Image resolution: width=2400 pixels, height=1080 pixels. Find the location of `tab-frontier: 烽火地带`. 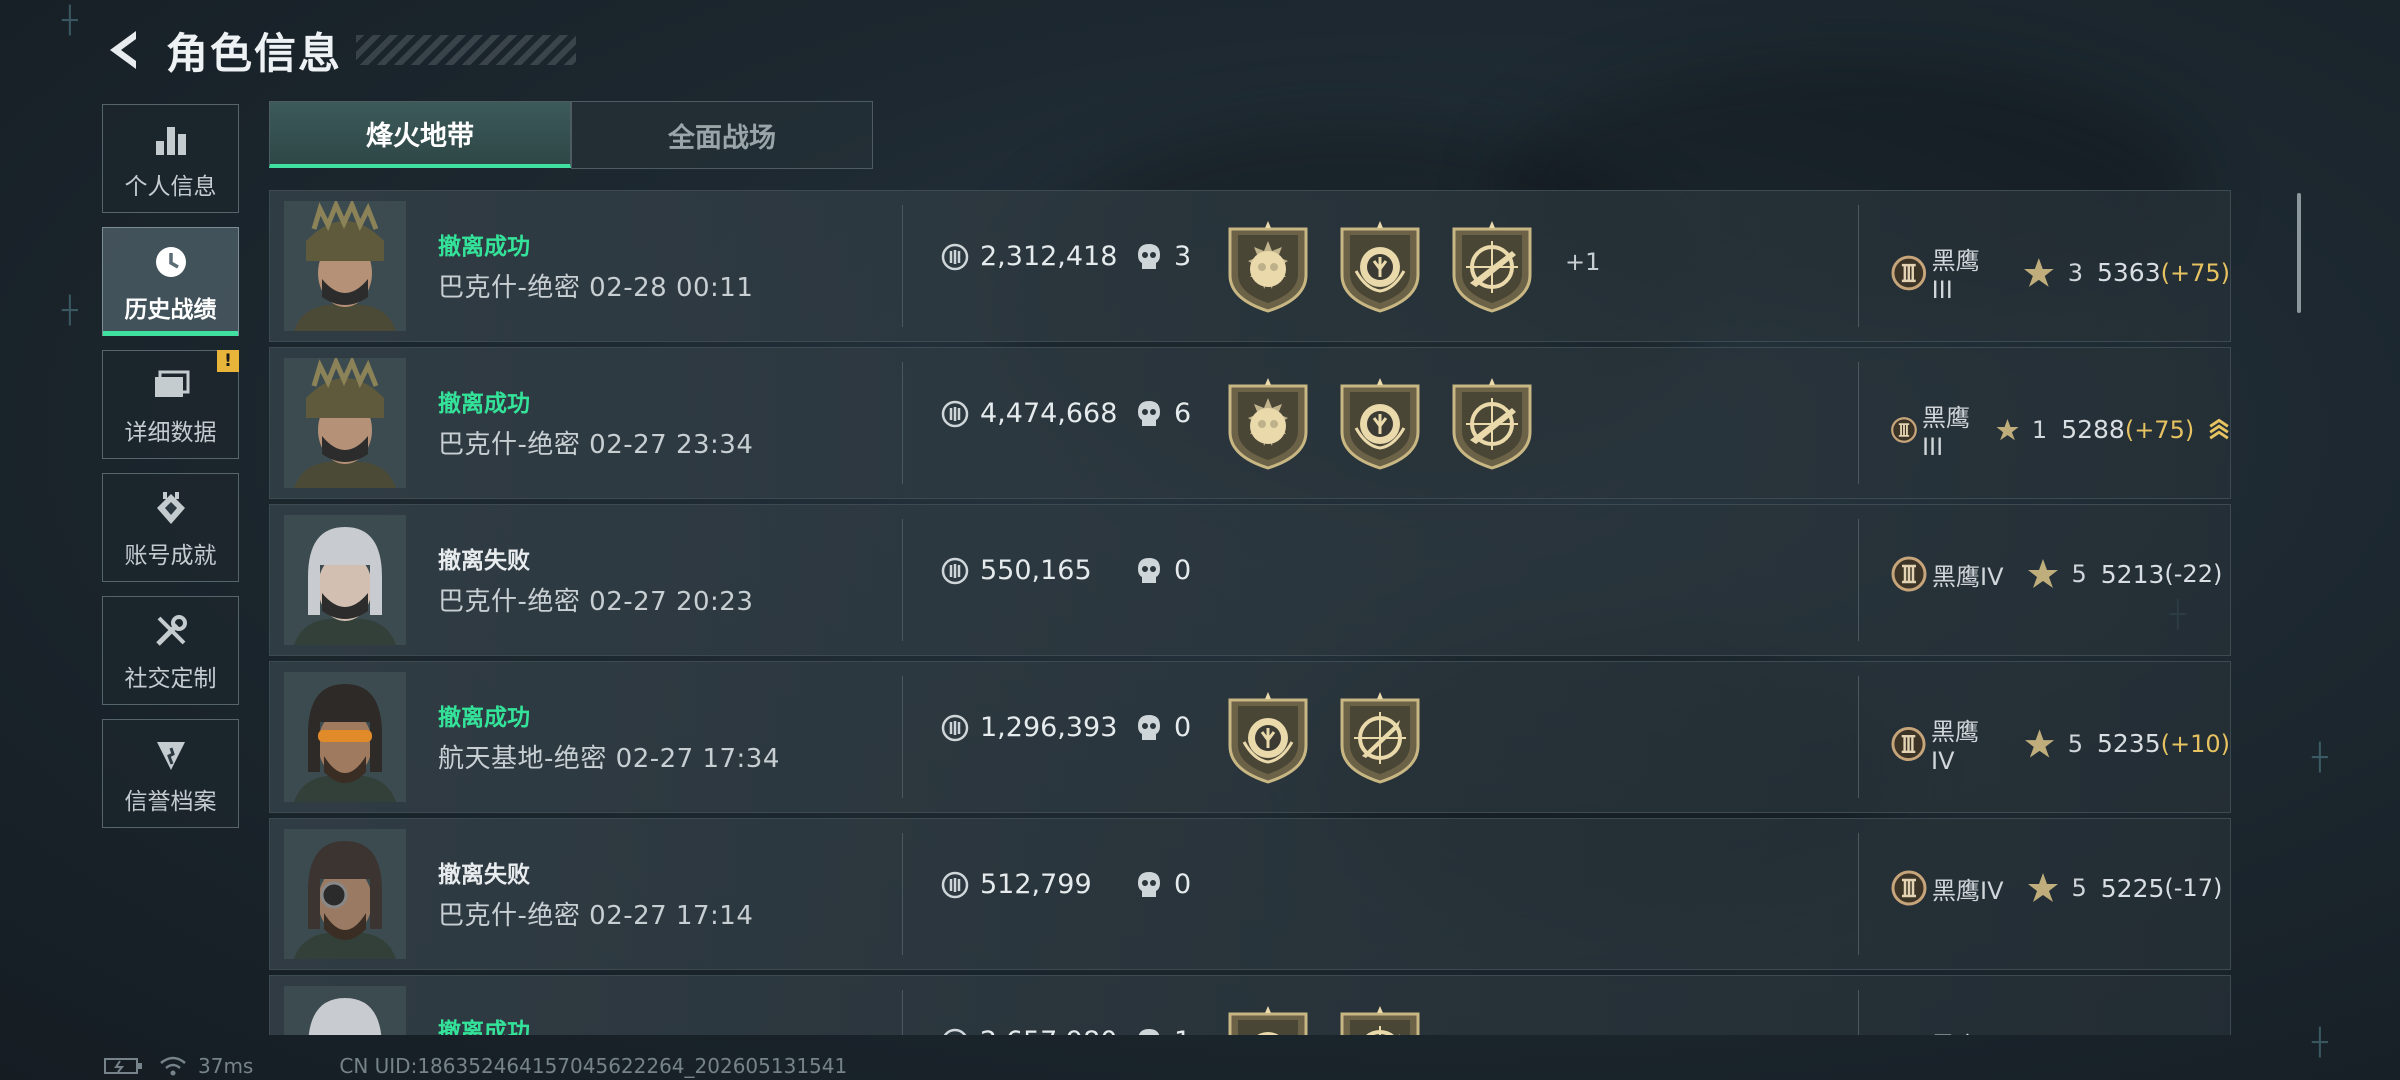

tab-frontier: 烽火地带 is located at coordinates (420, 134).